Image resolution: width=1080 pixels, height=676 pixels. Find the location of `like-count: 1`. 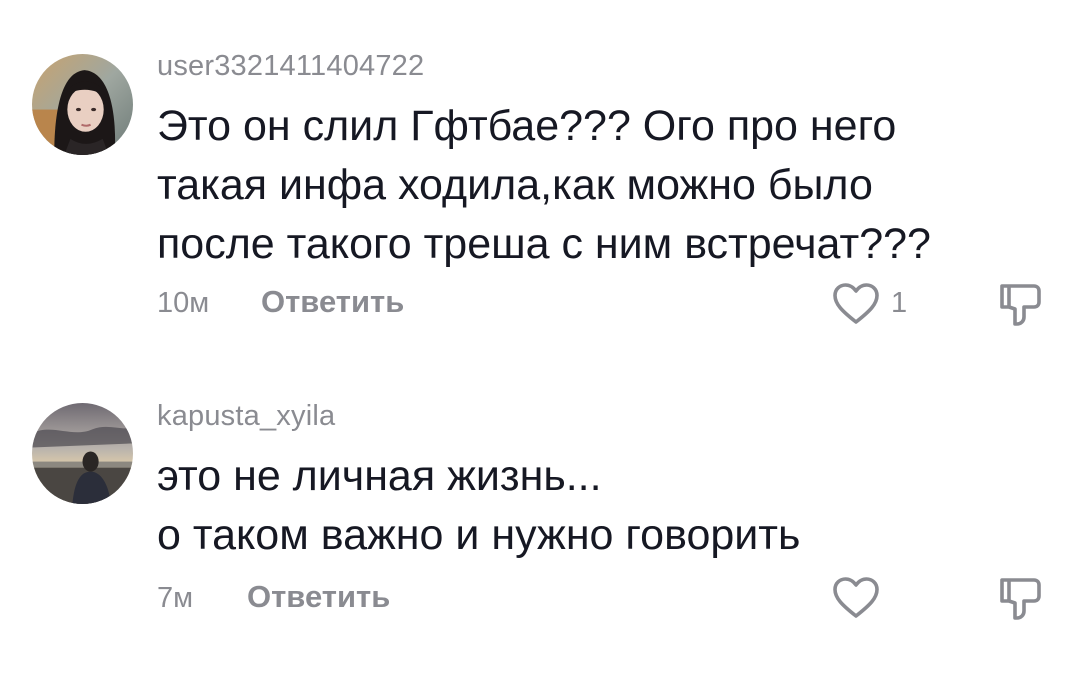

like-count: 1 is located at coordinates (899, 303).